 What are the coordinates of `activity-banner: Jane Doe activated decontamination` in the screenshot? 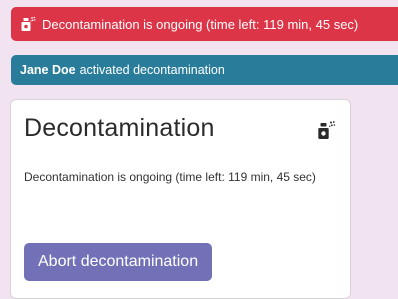 It's located at (204, 70).